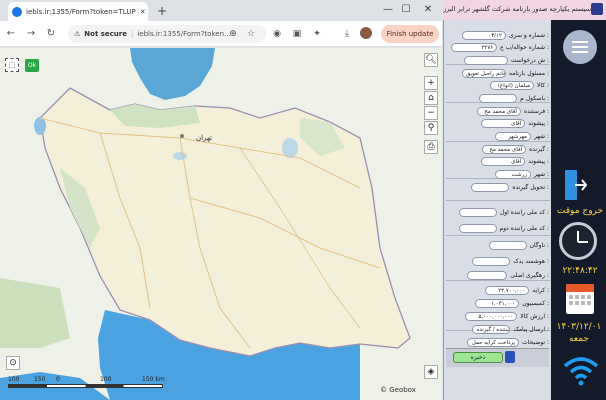 This screenshot has width=606, height=400. I want to click on not-secure-label: Not secure, so click(105, 34).